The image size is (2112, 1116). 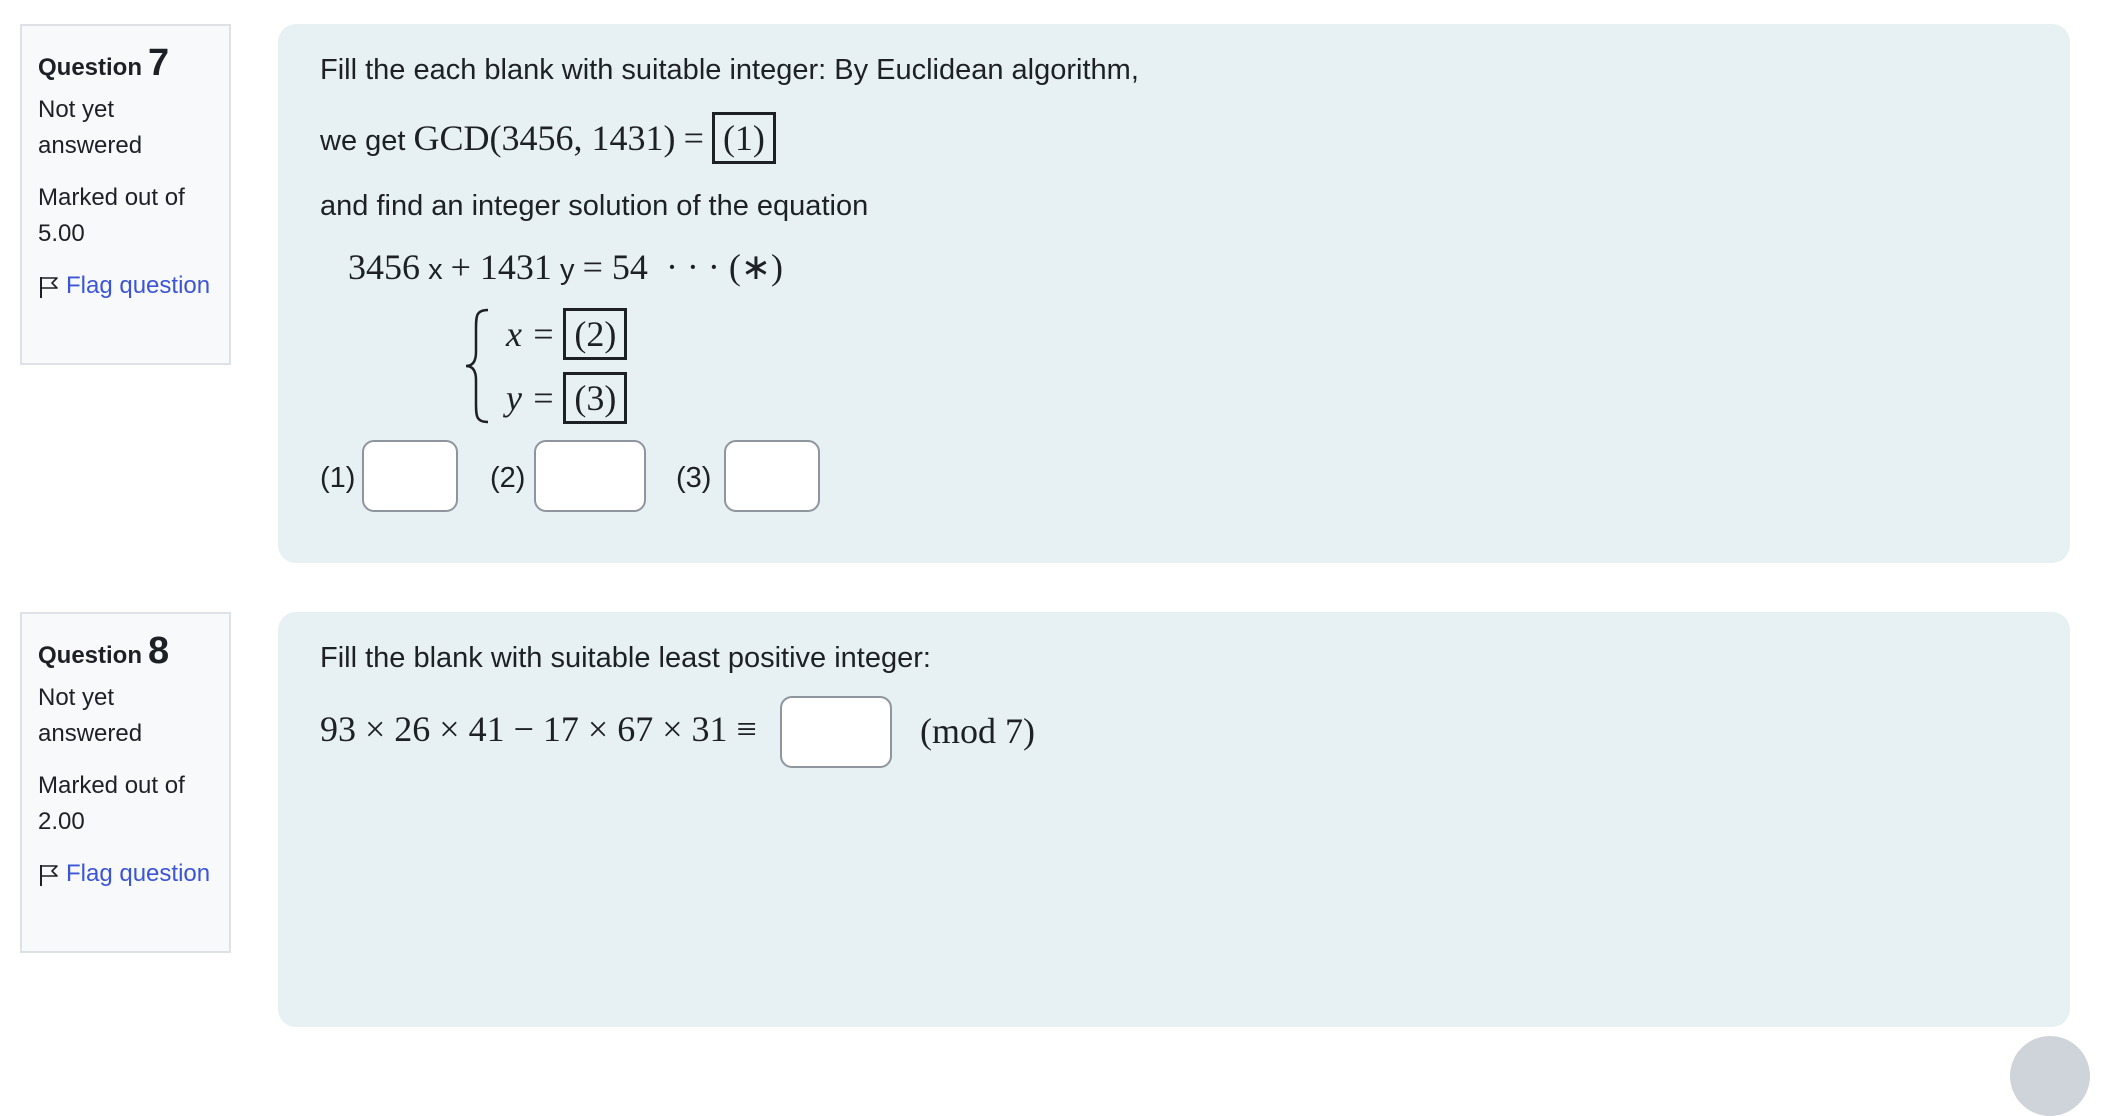 I want to click on system-y-label: y =, so click(x=531, y=398).